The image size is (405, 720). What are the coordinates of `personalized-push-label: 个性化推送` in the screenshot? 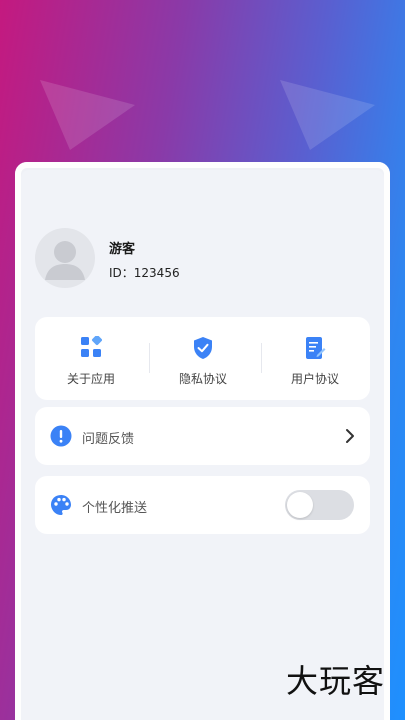 It's located at (115, 508).